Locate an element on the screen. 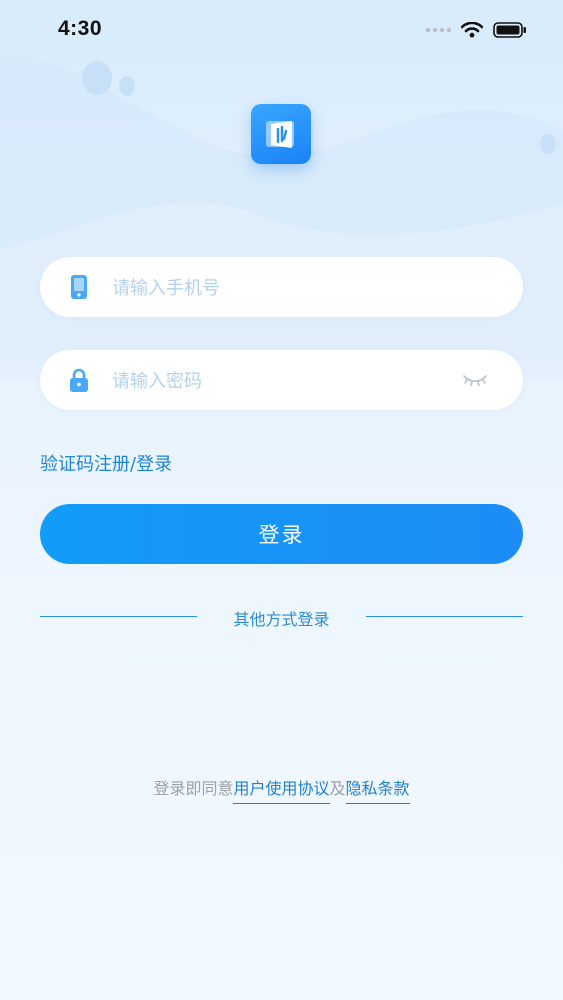 This screenshot has height=1000, width=563. wifi-icon is located at coordinates (472, 30).